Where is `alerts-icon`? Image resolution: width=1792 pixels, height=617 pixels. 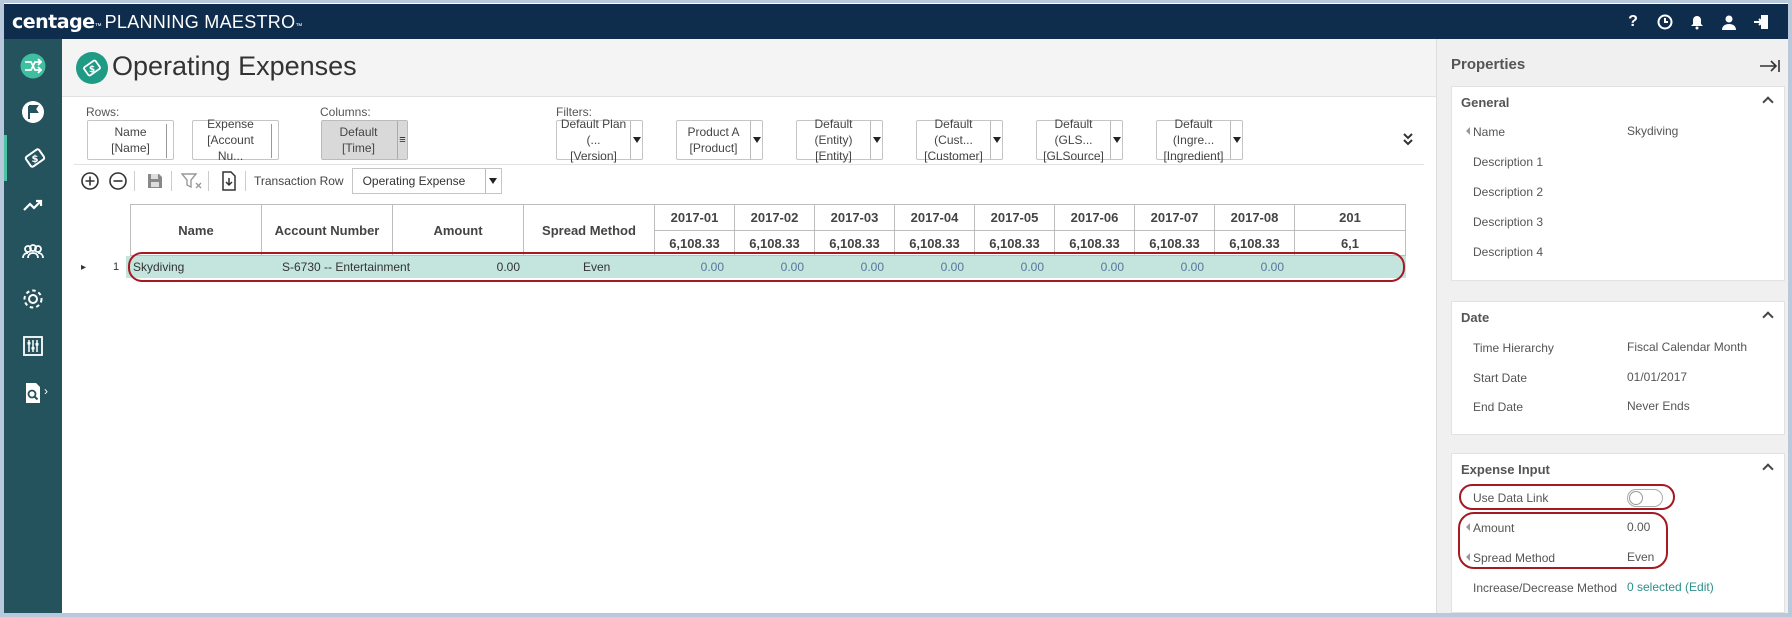 alerts-icon is located at coordinates (1697, 22).